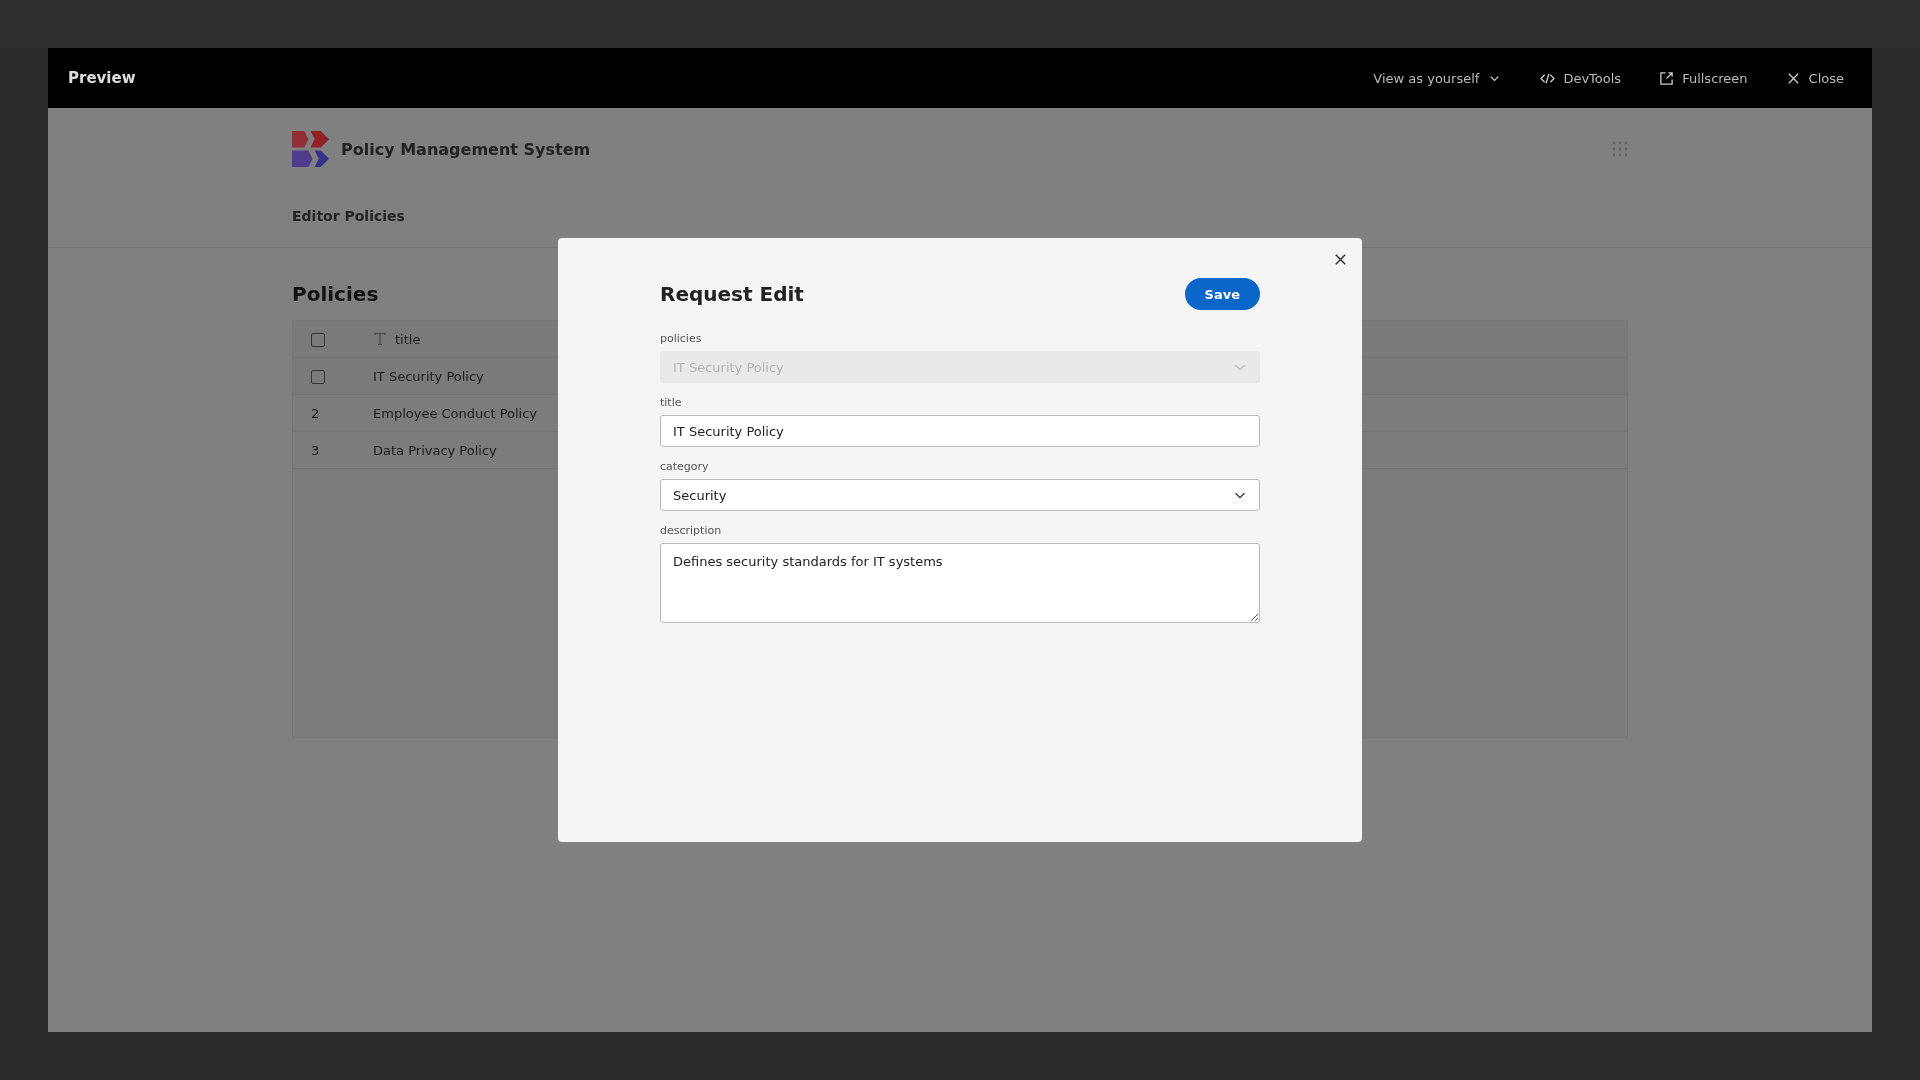  Describe the element at coordinates (1438, 78) in the screenshot. I see `toolbar-button: View as yourself` at that location.